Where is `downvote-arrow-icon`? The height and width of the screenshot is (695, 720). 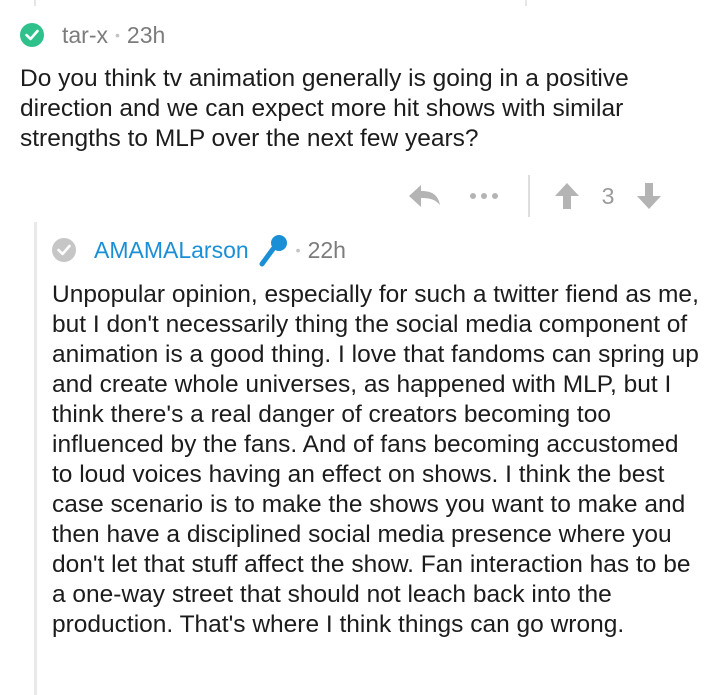 downvote-arrow-icon is located at coordinates (649, 196).